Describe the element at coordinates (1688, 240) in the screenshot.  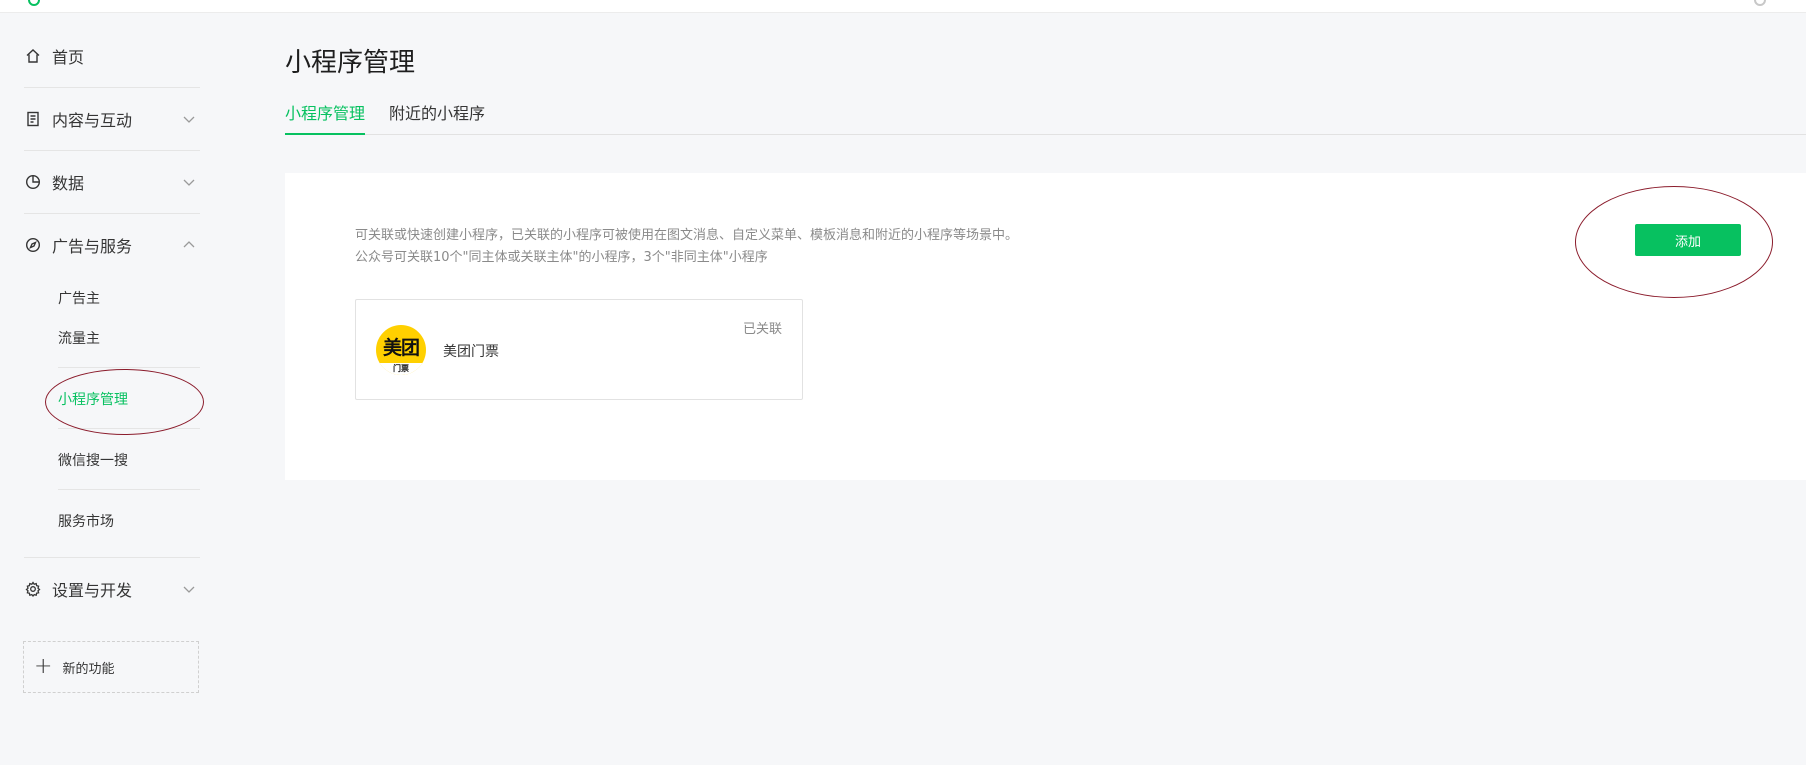
I see `add-button: 添加` at that location.